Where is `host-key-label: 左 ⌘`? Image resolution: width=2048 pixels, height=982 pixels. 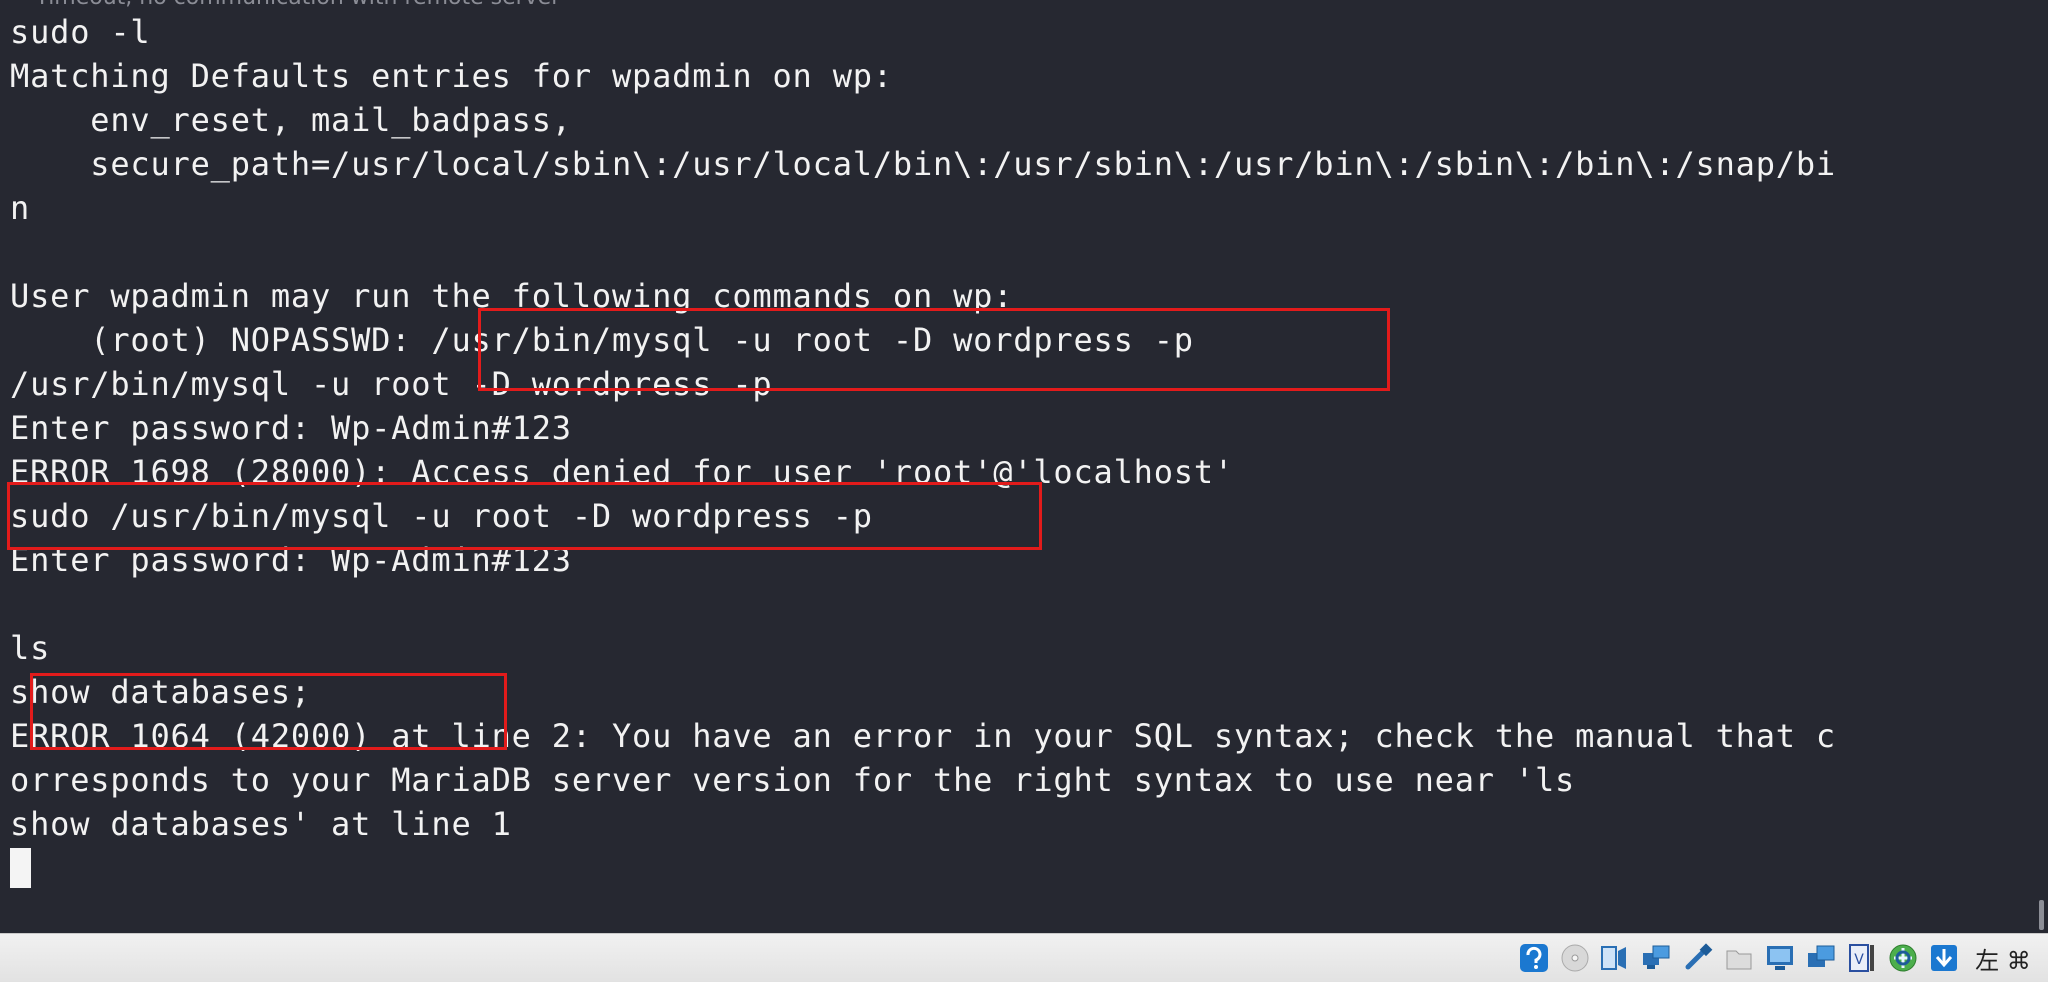
host-key-label: 左 ⌘ is located at coordinates (2003, 960).